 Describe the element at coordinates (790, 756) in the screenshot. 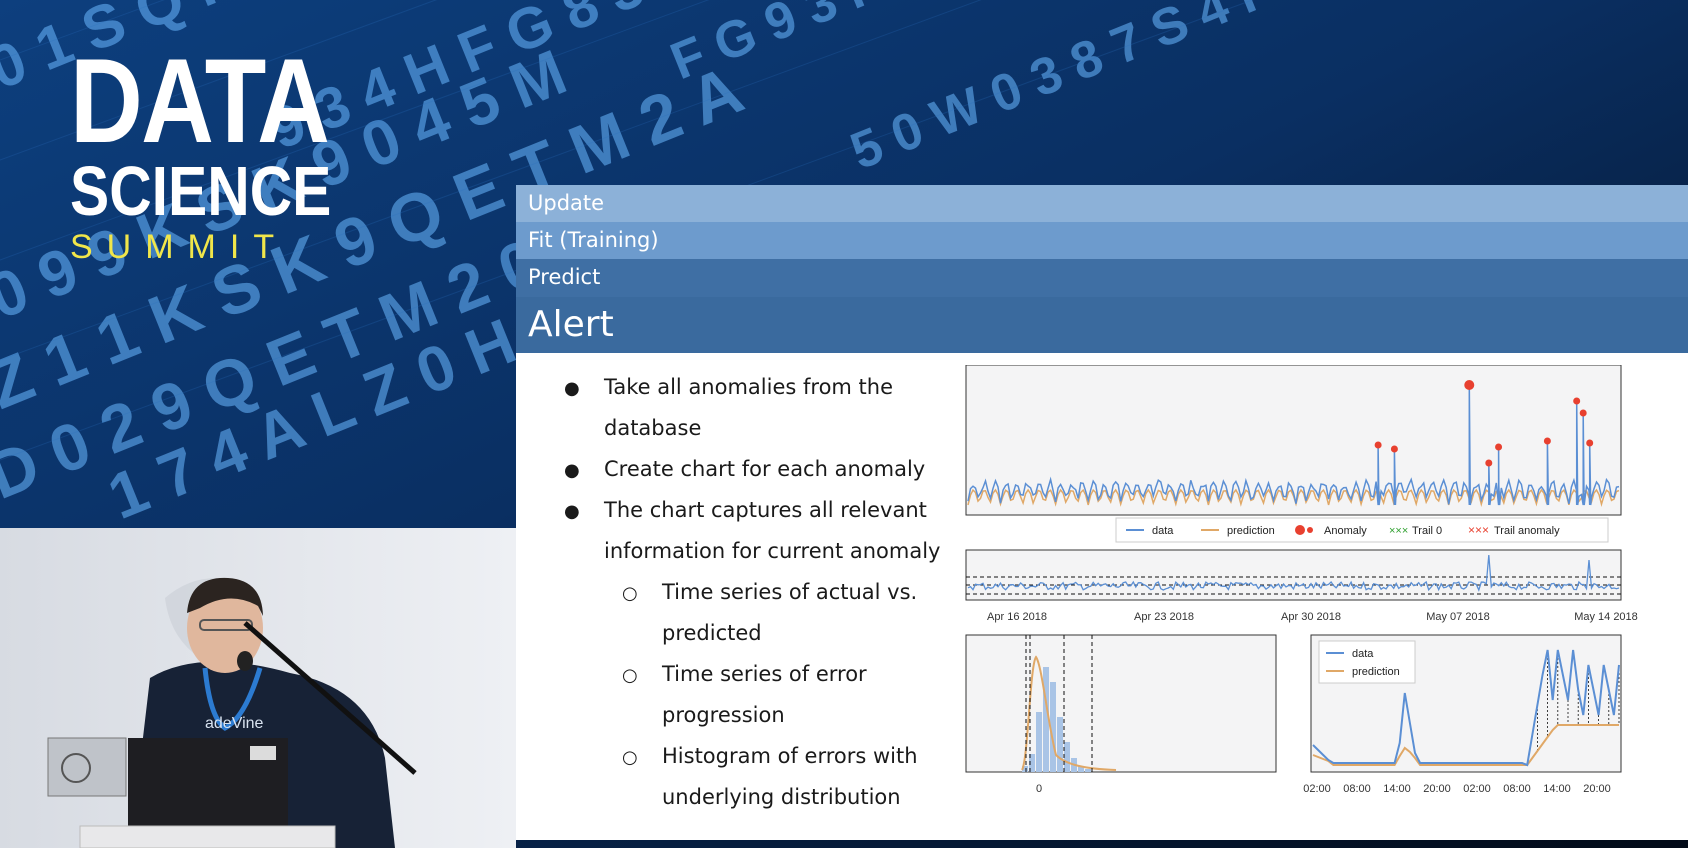

I see `sub-bullet-text: Histogram of errors with` at that location.